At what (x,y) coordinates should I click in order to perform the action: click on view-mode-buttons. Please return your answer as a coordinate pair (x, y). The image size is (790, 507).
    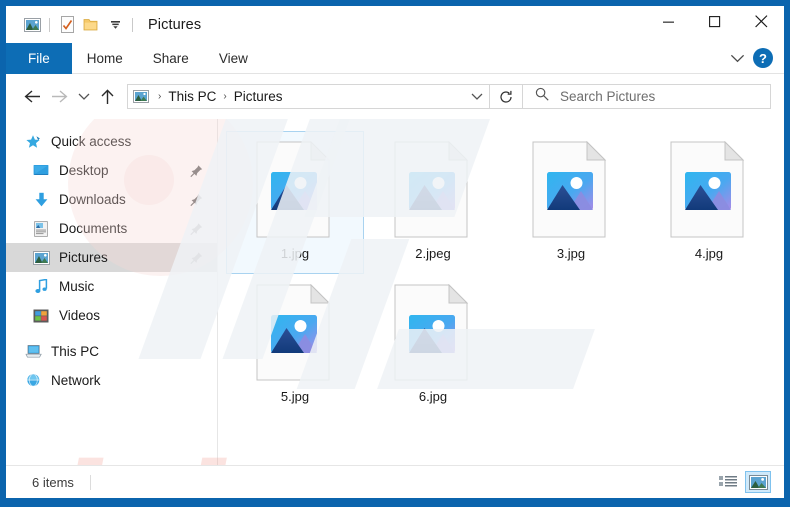
    Looking at the image, I should click on (749, 482).